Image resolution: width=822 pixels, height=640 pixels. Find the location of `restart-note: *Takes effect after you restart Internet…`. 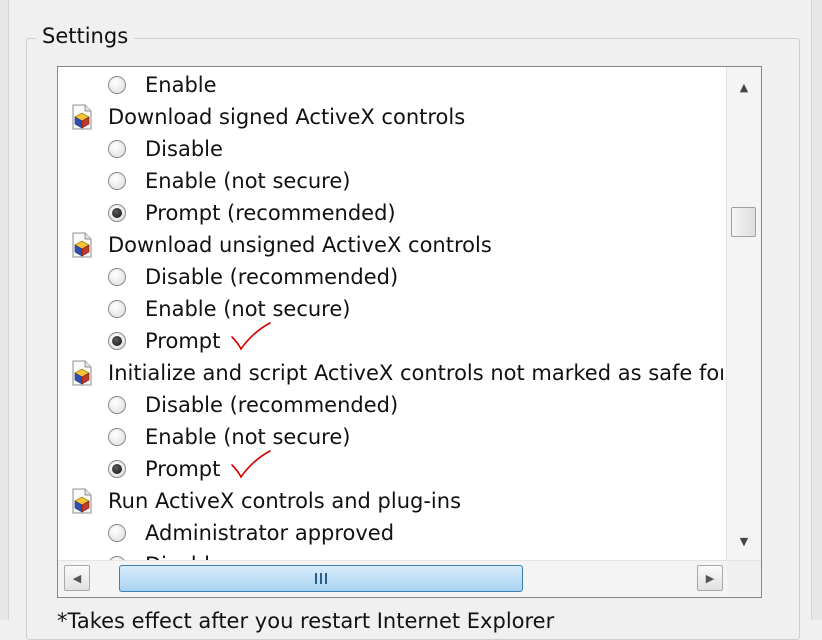

restart-note: *Takes effect after you restart Internet… is located at coordinates (306, 621).